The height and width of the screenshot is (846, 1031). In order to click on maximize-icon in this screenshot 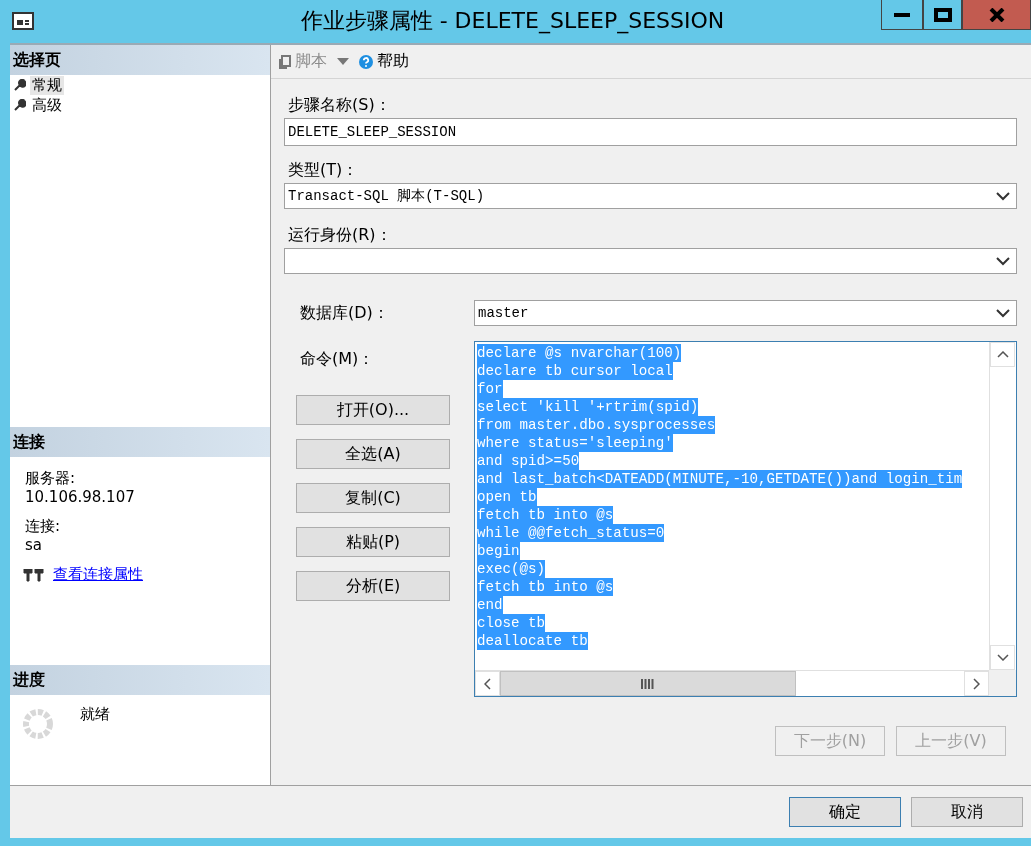, I will do `click(942, 14)`.